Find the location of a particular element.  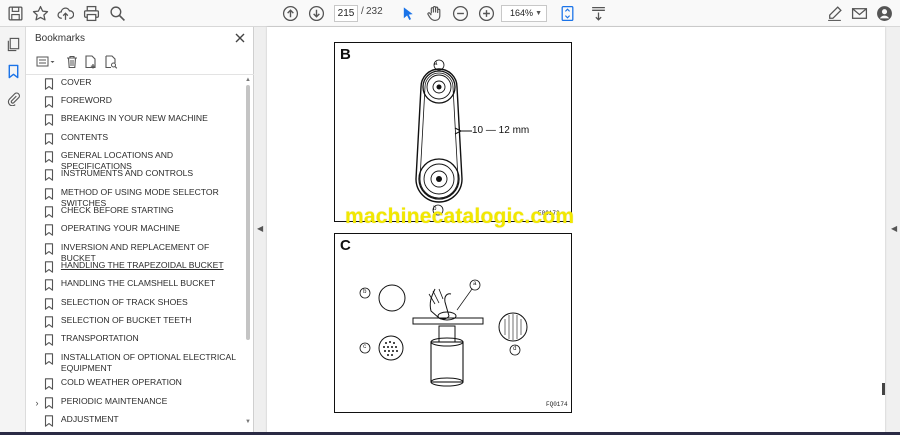

save-icon is located at coordinates (15, 13).